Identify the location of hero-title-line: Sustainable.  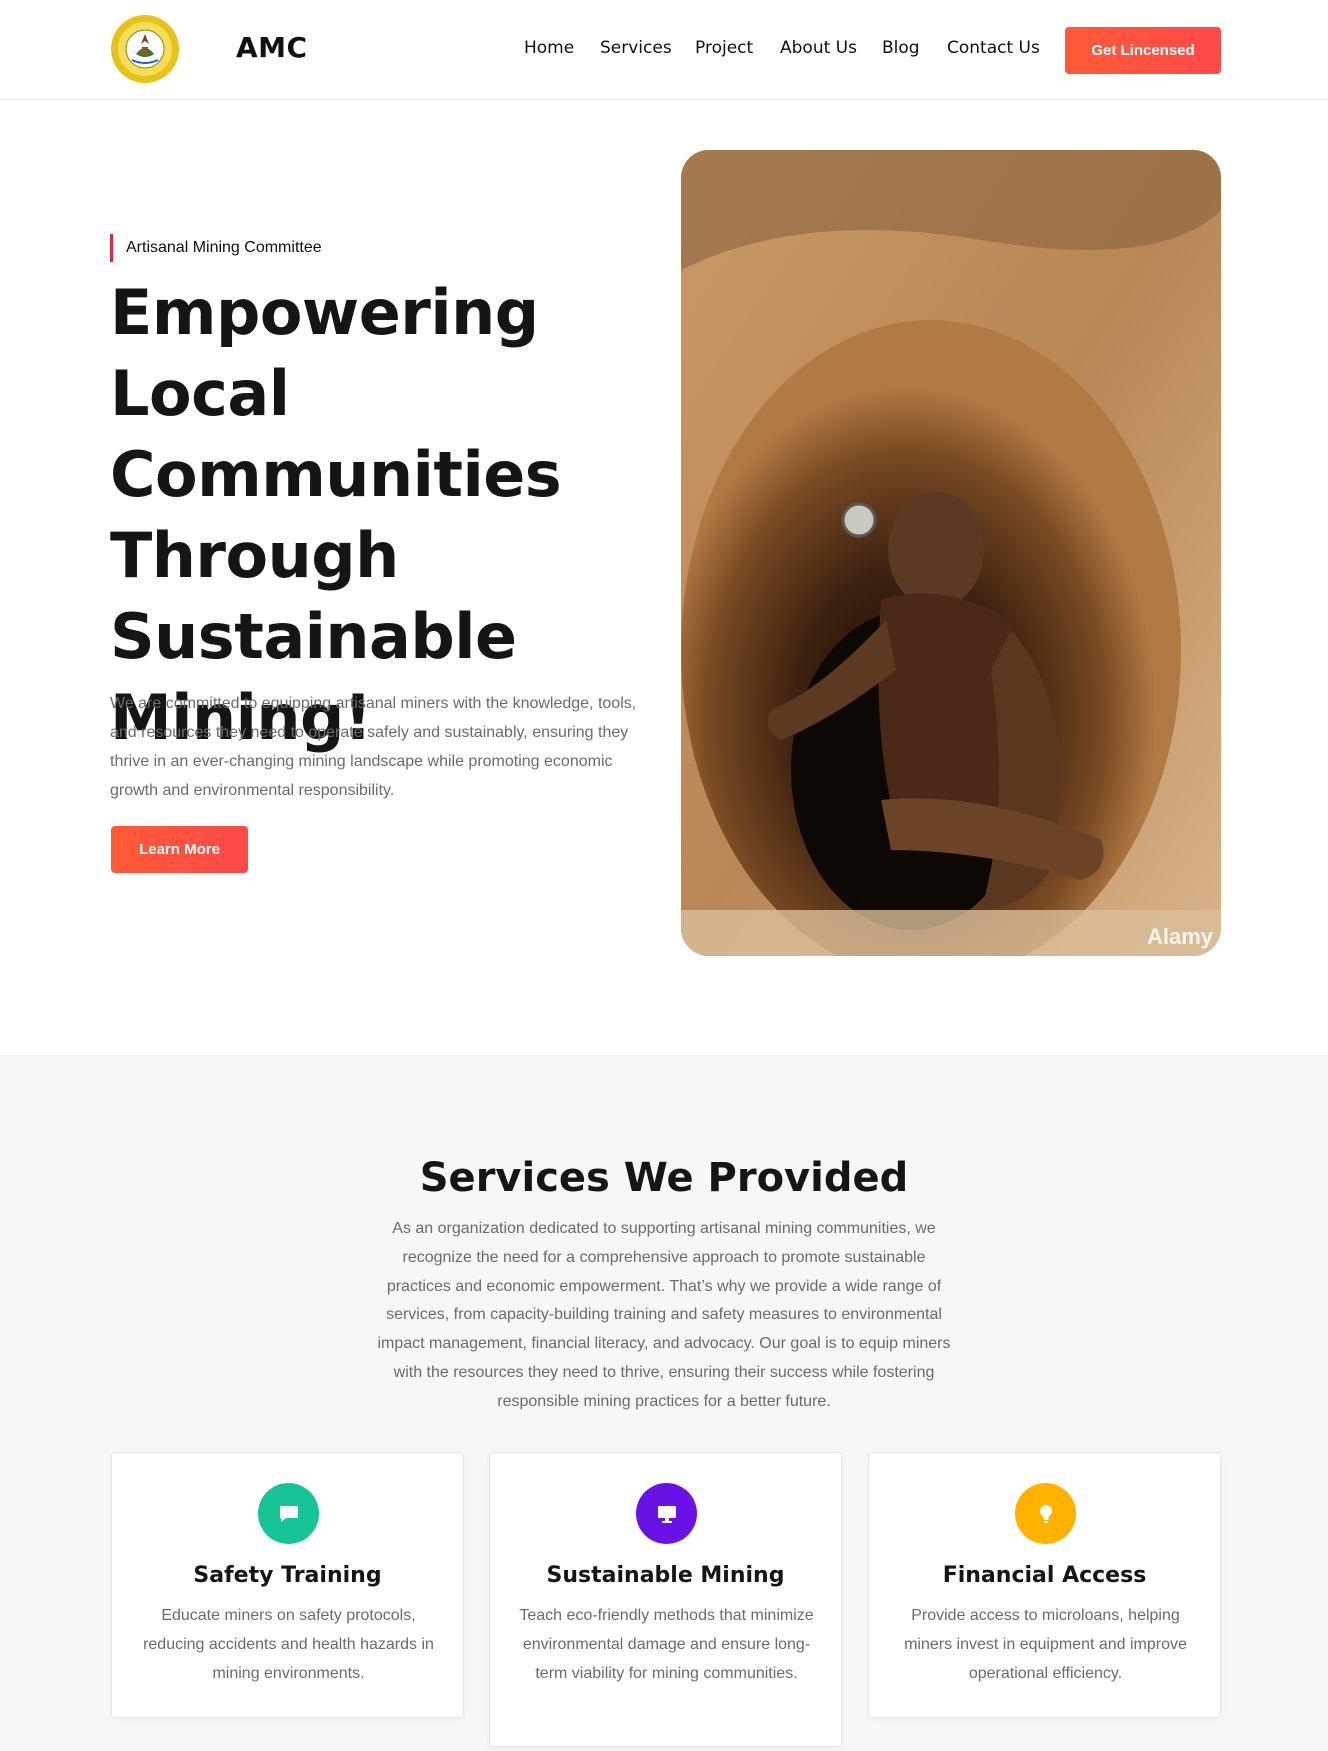
(313, 636).